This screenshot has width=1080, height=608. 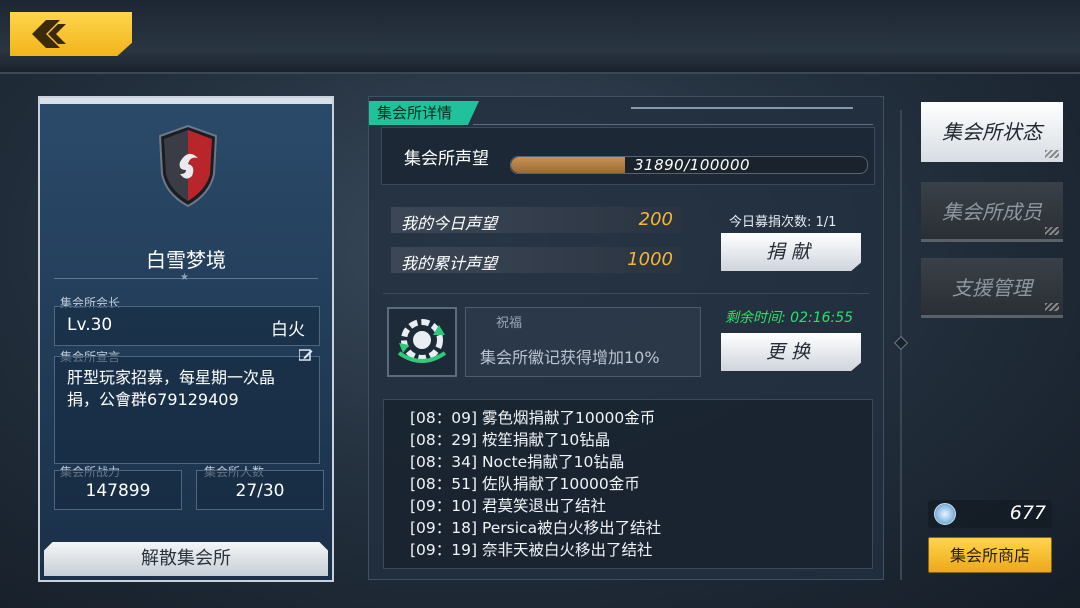 I want to click on currency-display: 677, so click(x=990, y=514).